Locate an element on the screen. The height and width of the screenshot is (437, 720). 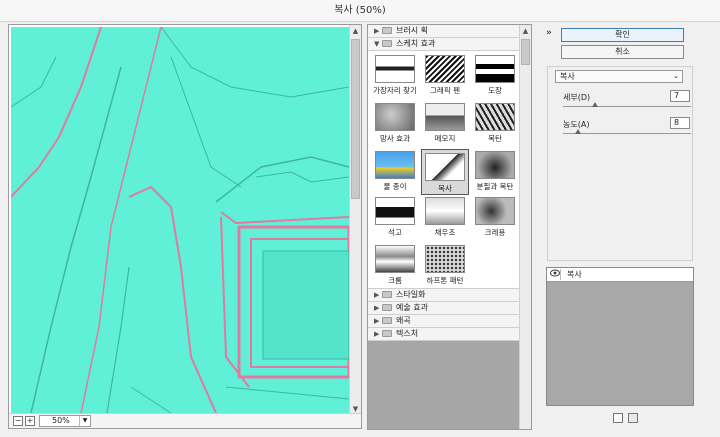
thumb-label: 망사 효과 is located at coordinates (395, 138).